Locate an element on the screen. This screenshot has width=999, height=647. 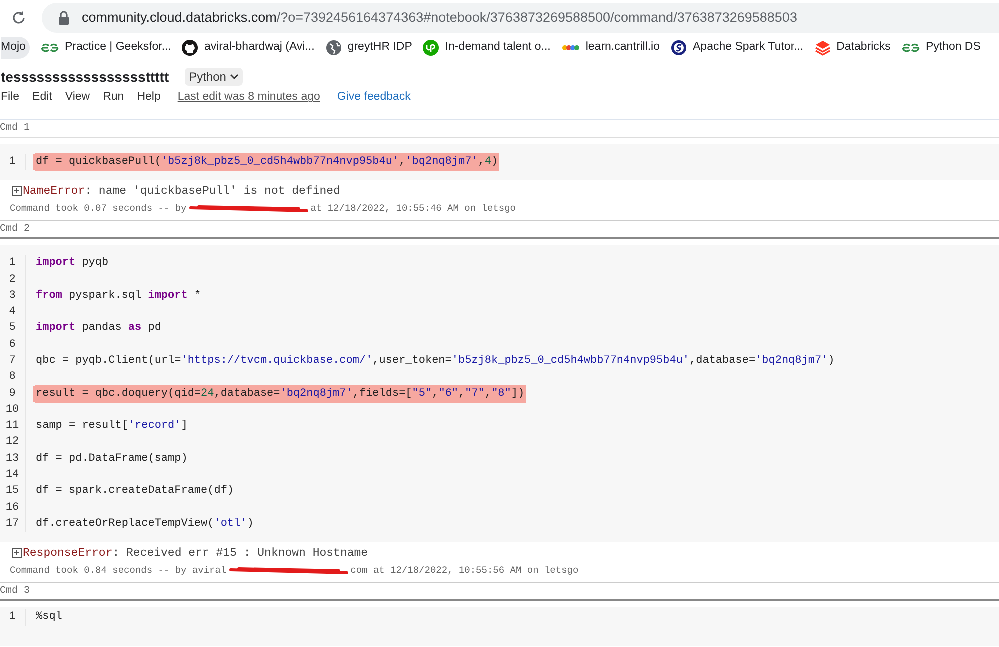
command-run-info: at 12/18/2022, 10:55:46 AM on letsgo is located at coordinates (413, 209).